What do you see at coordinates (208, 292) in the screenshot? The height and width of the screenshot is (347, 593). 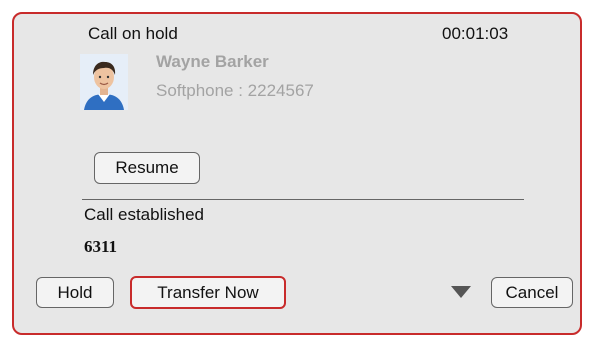 I see `transfer-now-button: Transfer Now` at bounding box center [208, 292].